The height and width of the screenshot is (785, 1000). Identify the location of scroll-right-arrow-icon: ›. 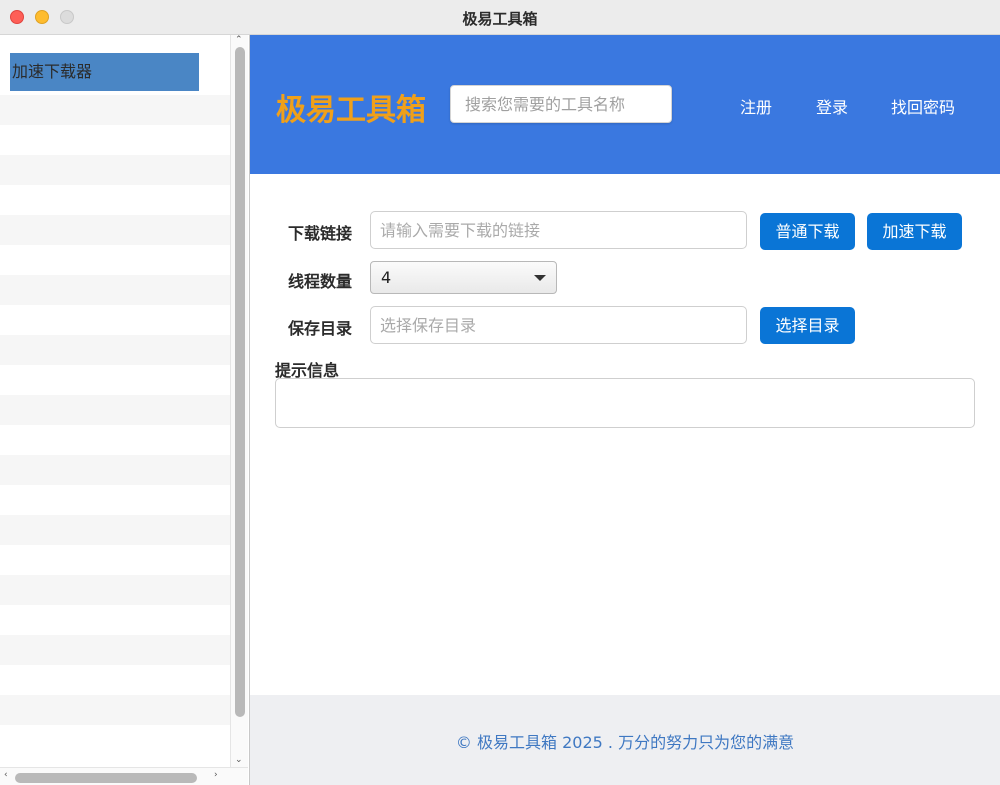
(216, 775).